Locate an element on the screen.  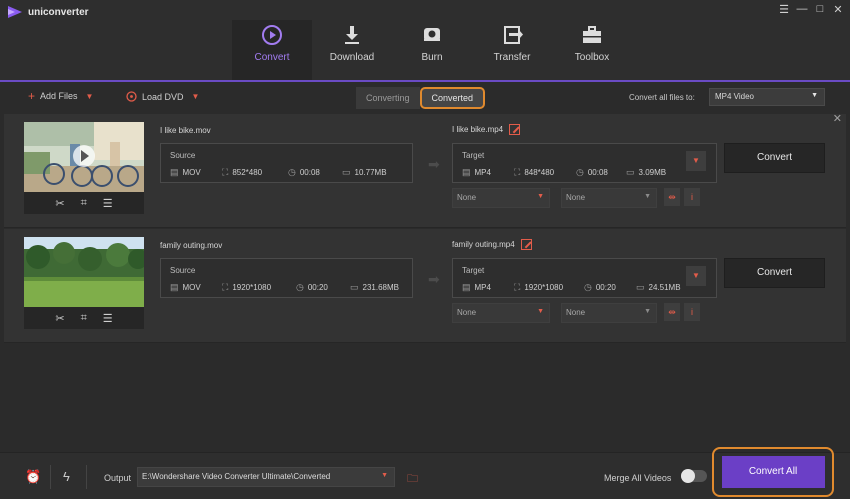
tab-burn: Burn is located at coordinates (432, 50).